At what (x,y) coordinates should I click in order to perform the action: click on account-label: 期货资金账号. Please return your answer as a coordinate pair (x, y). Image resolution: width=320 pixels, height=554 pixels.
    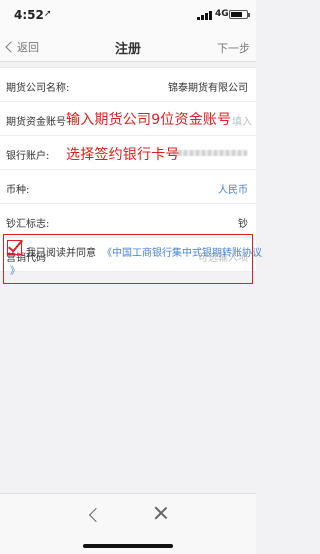
    Looking at the image, I should click on (36, 122).